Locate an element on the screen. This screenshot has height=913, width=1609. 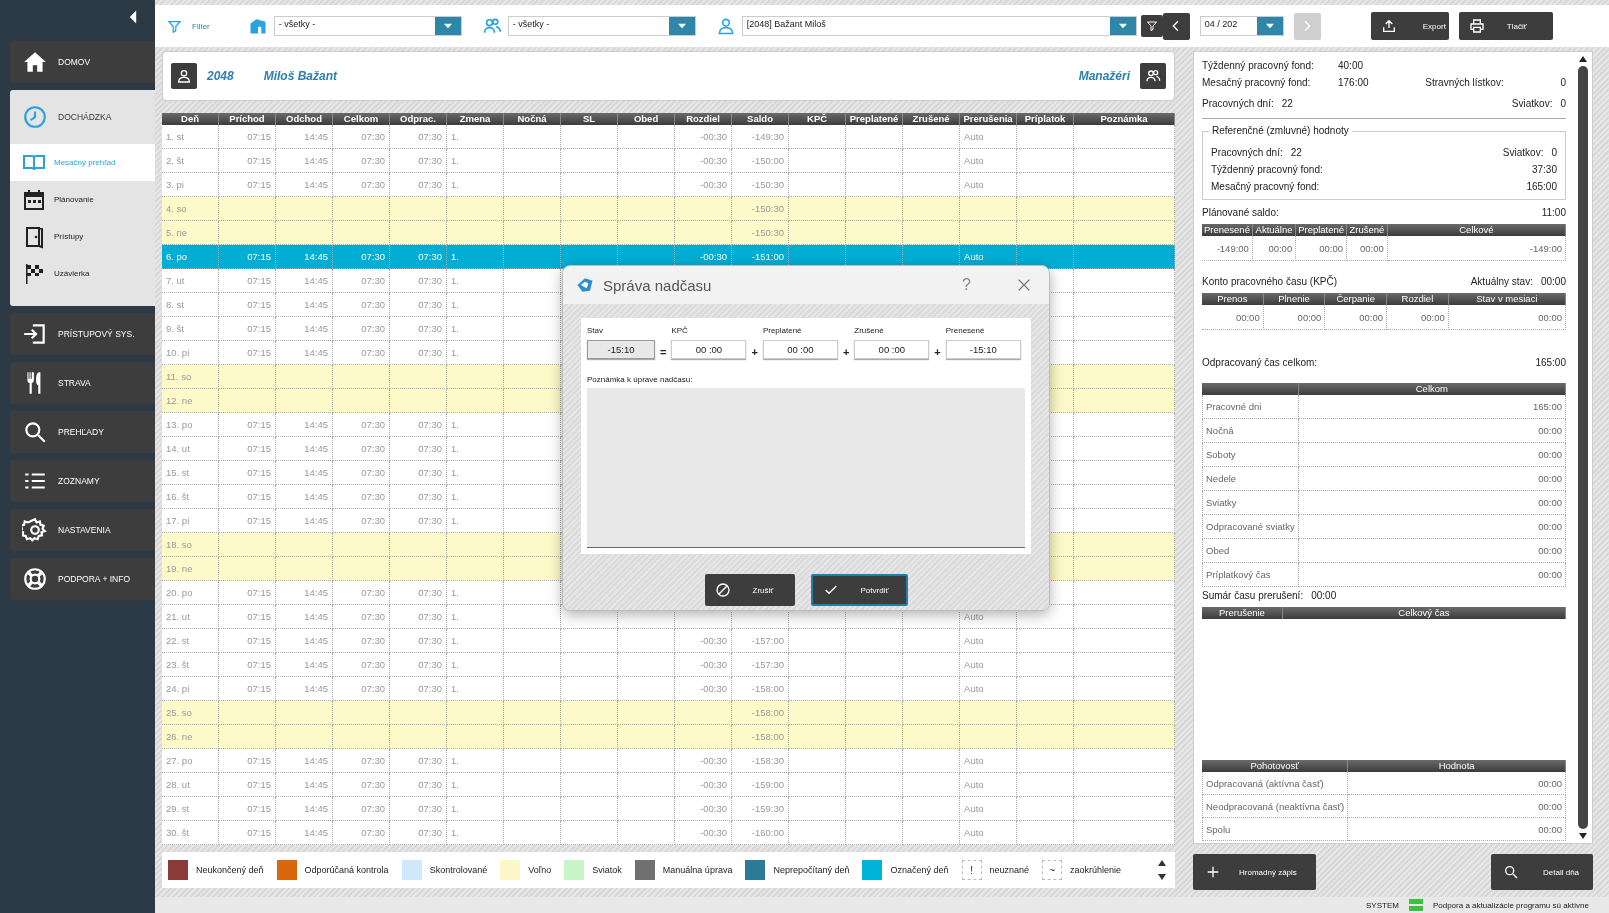
operator-sign: + is located at coordinates (846, 352).